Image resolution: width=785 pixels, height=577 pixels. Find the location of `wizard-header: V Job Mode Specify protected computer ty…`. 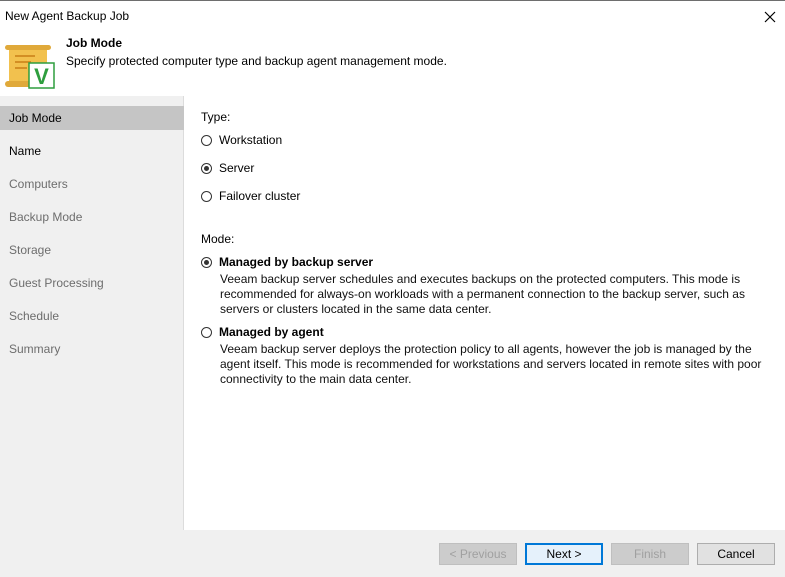

wizard-header: V Job Mode Specify protected computer ty… is located at coordinates (392, 64).